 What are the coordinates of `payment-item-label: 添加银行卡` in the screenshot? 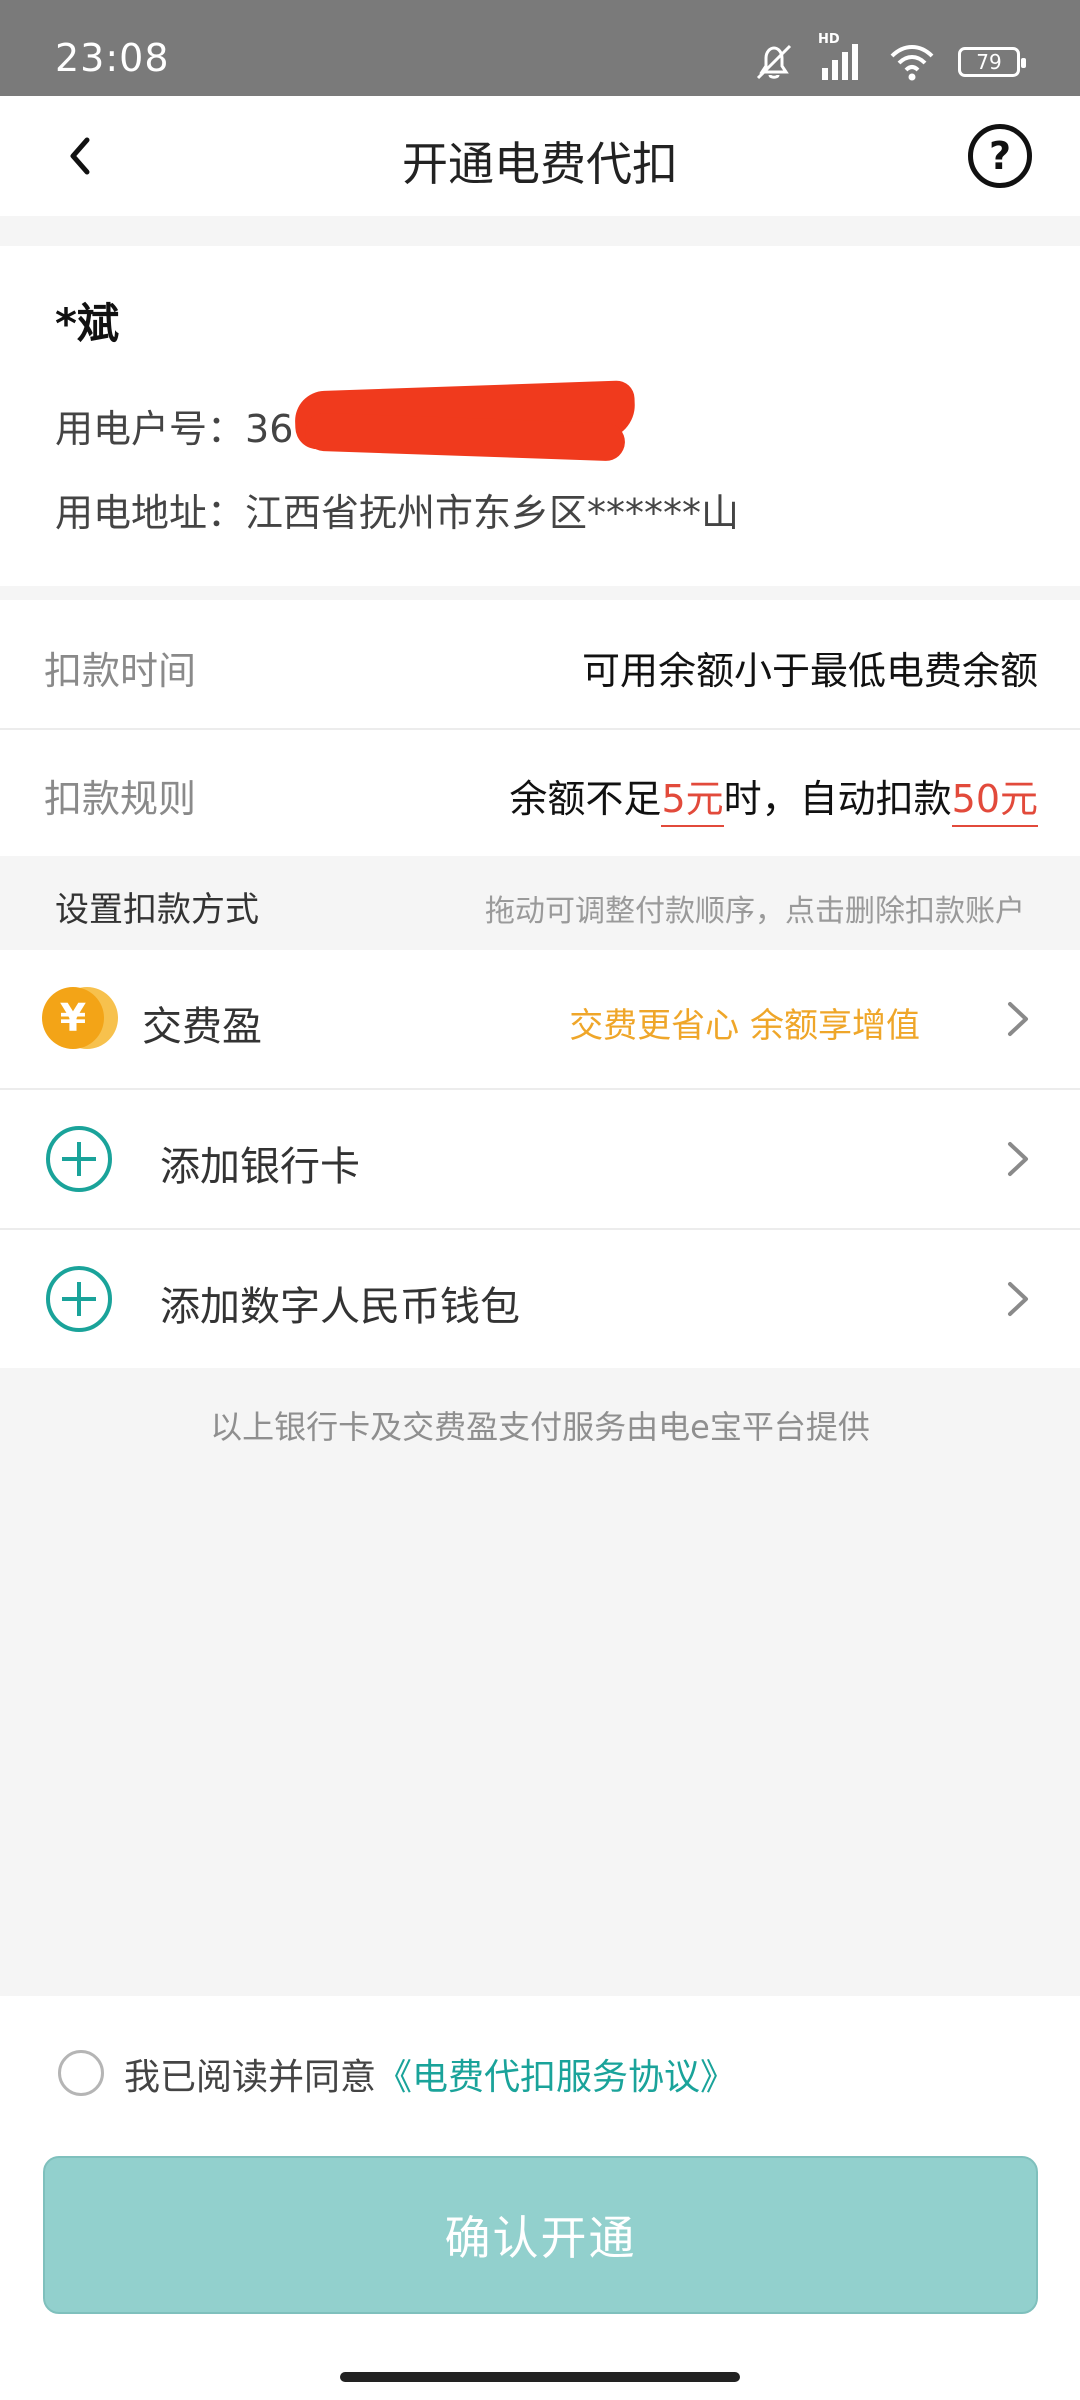 It's located at (260, 1167).